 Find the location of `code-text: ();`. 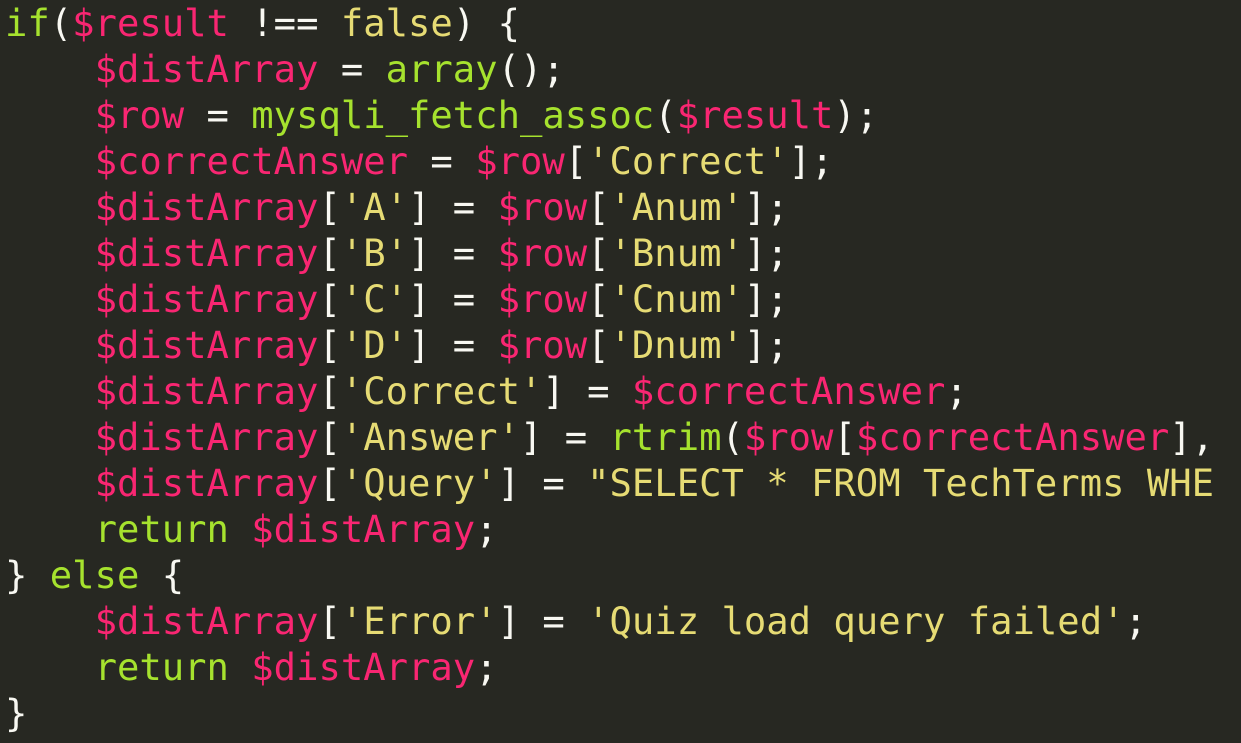

code-text: (); is located at coordinates (531, 69).